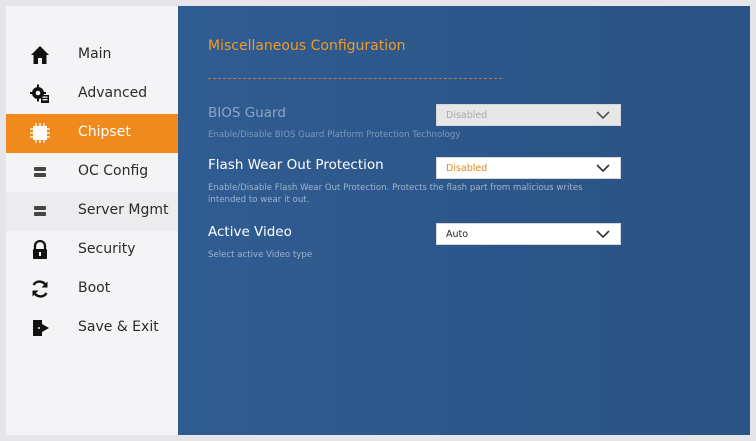  I want to click on sidebar-item-label: Boot, so click(94, 288).